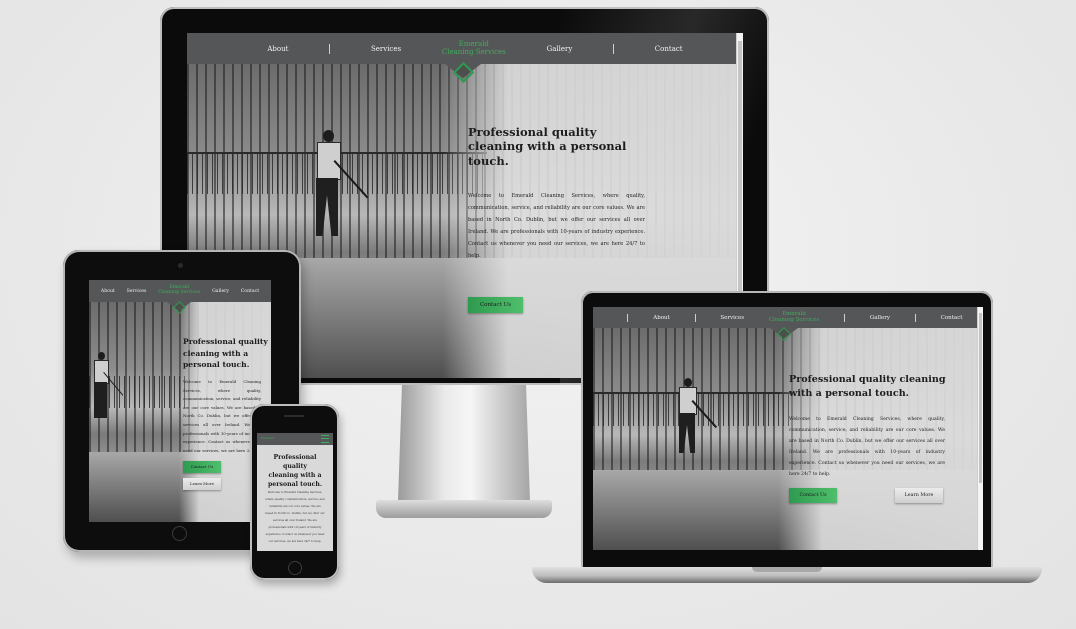 This screenshot has height=629, width=1076. I want to click on phone-speaker, so click(294, 416).